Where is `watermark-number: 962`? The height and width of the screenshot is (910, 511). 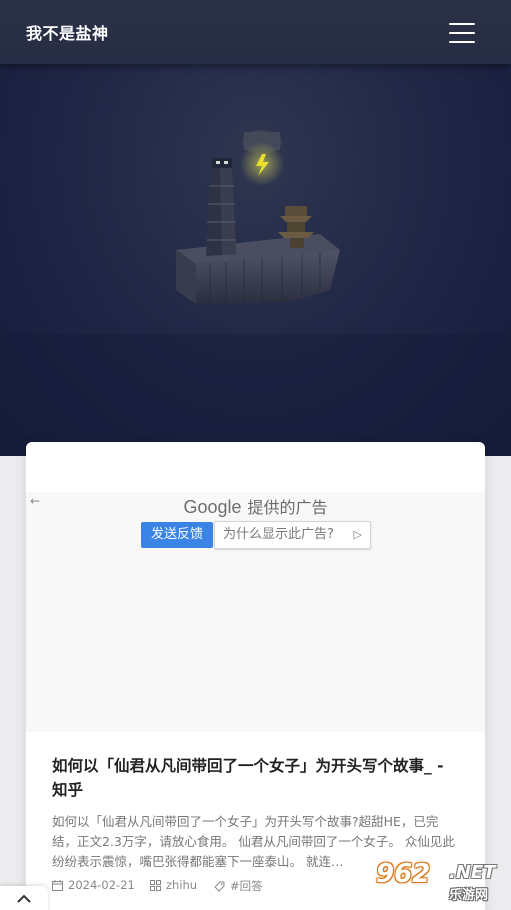
watermark-number: 962 is located at coordinates (403, 874).